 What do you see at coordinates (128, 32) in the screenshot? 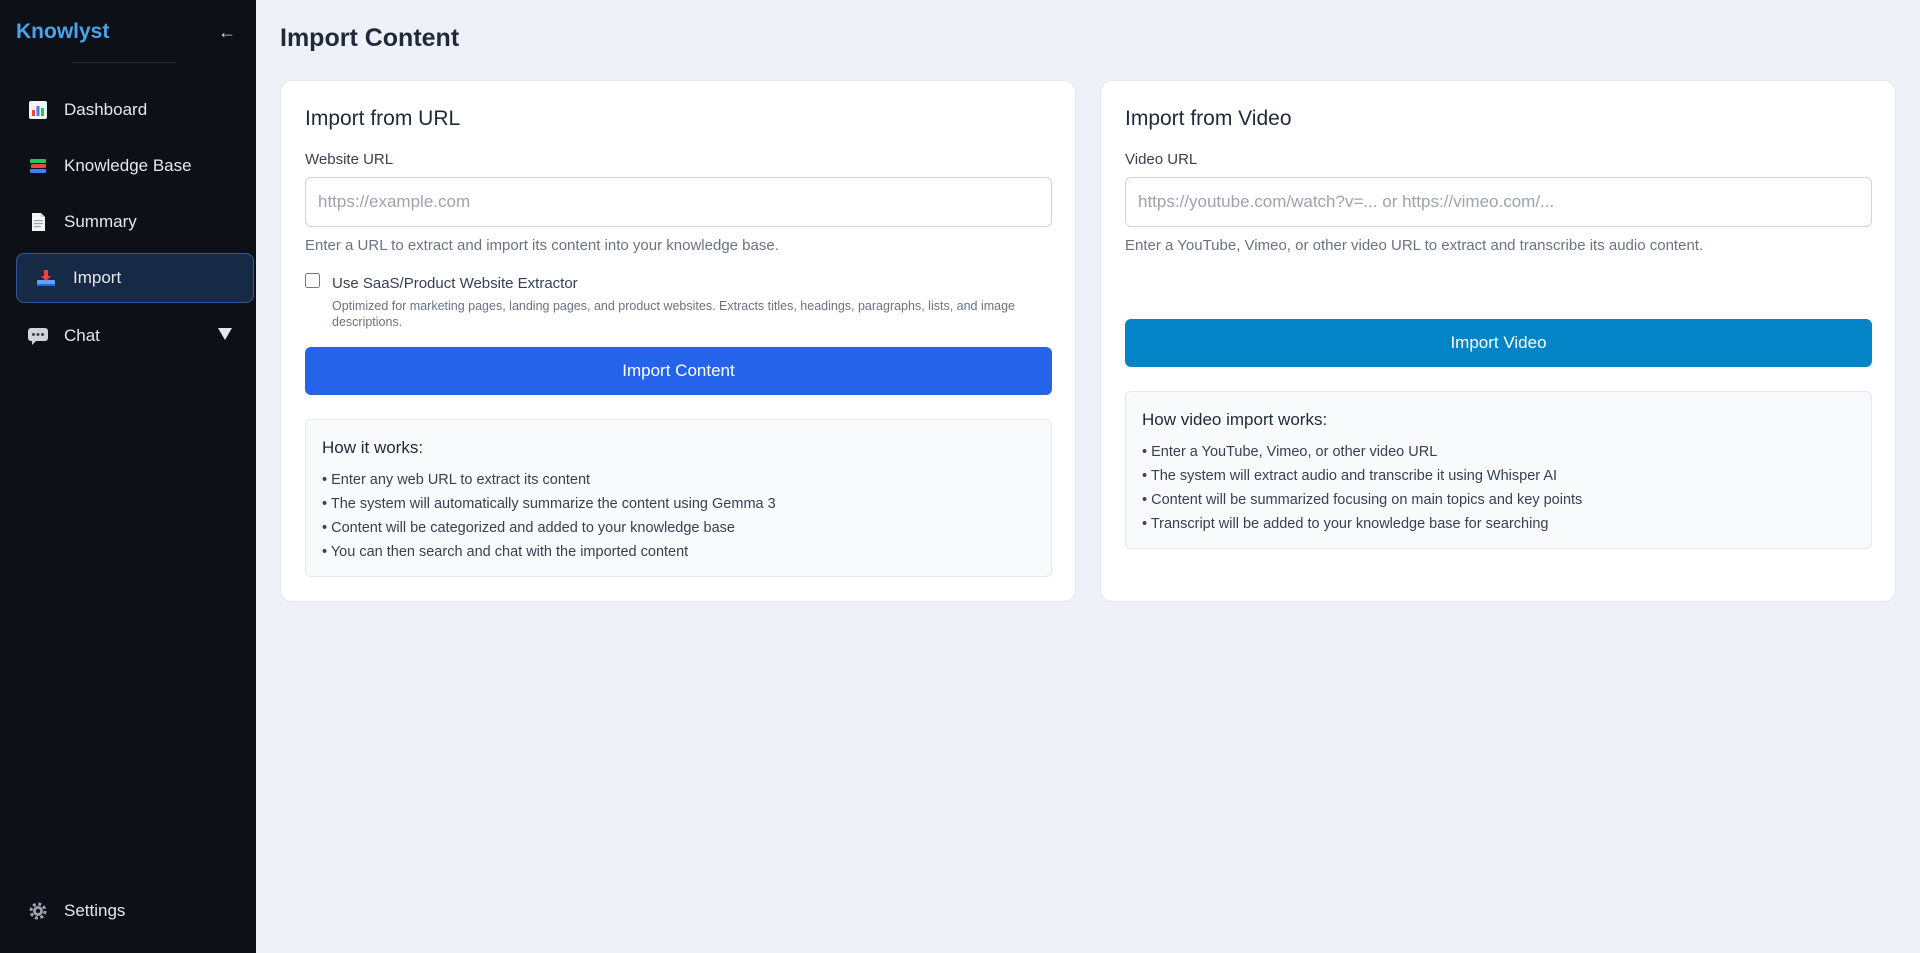
I see `brand-row: Knowlyst ←` at bounding box center [128, 32].